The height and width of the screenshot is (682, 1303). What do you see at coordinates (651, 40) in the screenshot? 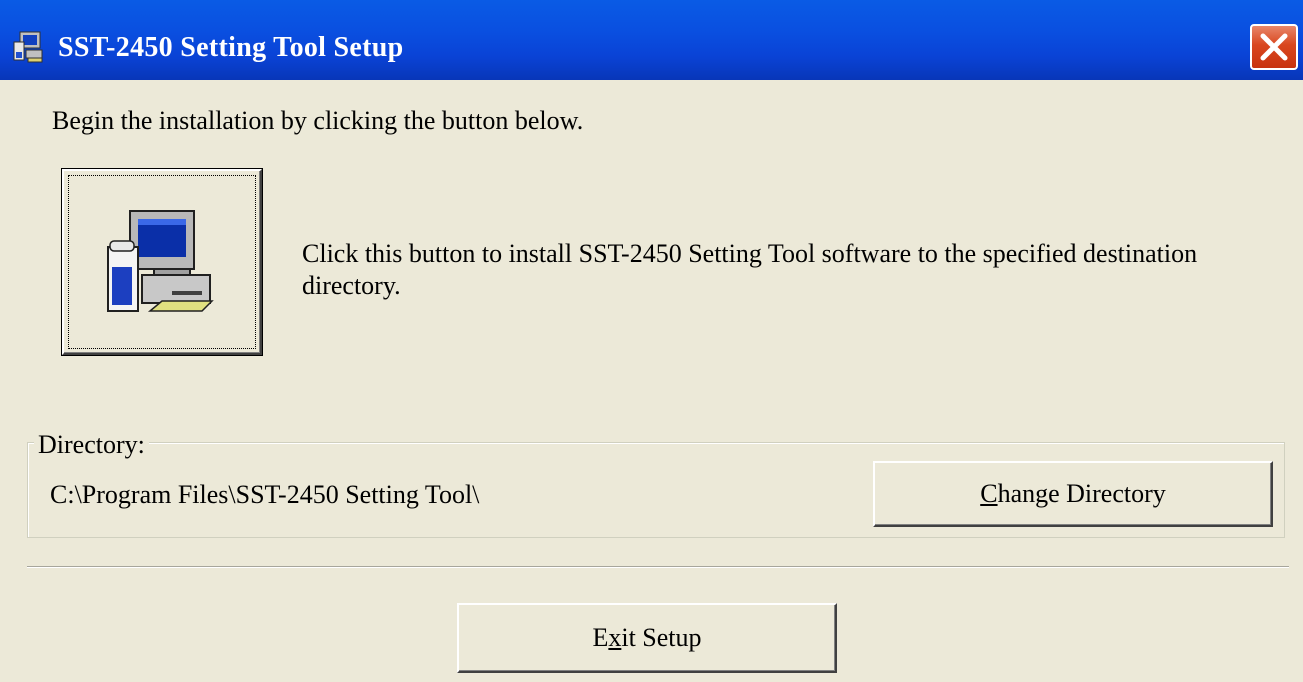
I see `title-bar: SST-2450 Setting Tool Setup` at bounding box center [651, 40].